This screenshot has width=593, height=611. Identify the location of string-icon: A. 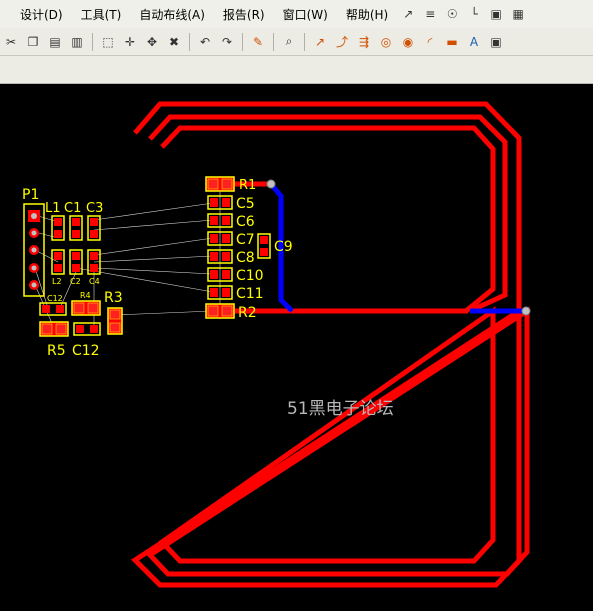
(474, 42).